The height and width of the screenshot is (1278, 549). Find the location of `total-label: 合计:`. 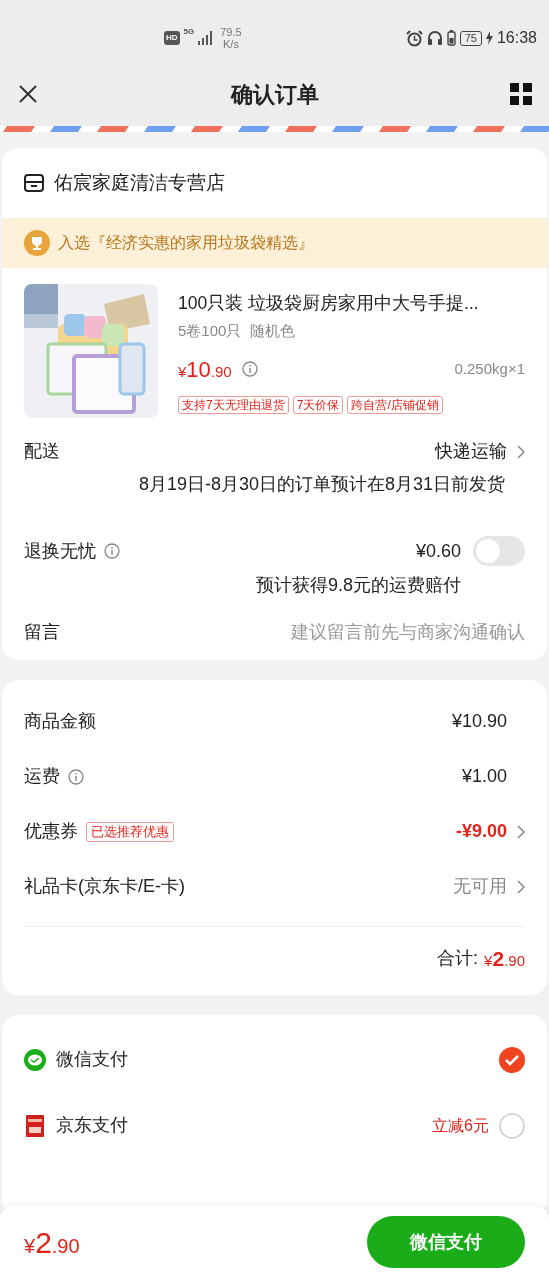

total-label: 合计: is located at coordinates (458, 959).